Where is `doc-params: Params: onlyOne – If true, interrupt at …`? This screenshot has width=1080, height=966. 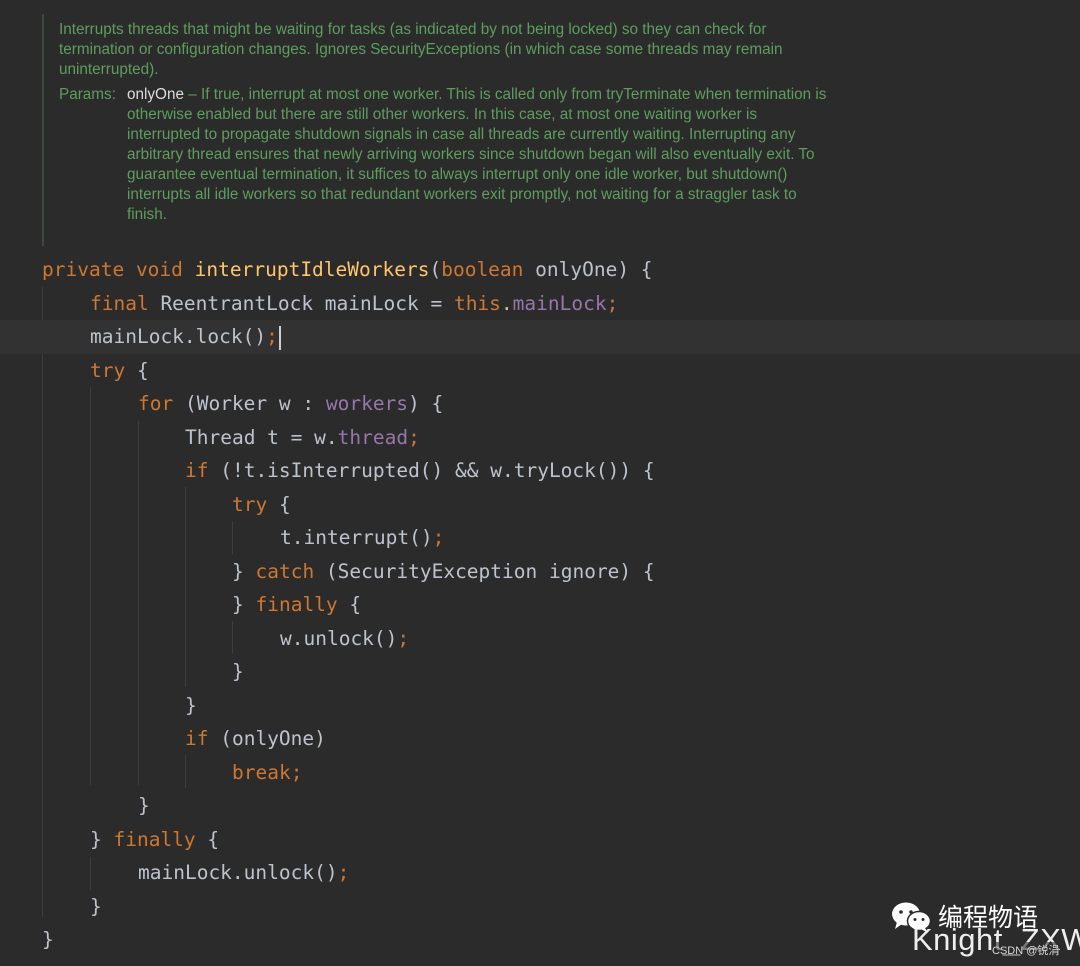 doc-params: Params: onlyOne – If true, interrupt at … is located at coordinates (459, 155).